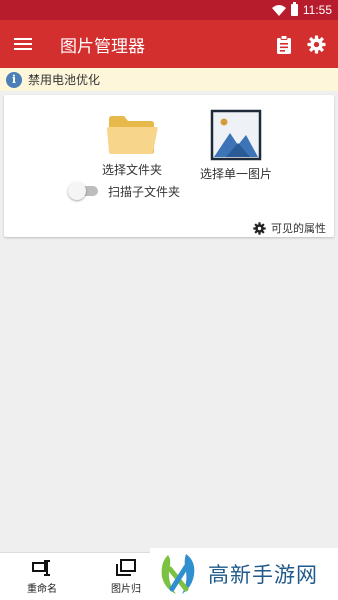 The height and width of the screenshot is (600, 338). Describe the element at coordinates (278, 10) in the screenshot. I see `wifi-icon` at that location.